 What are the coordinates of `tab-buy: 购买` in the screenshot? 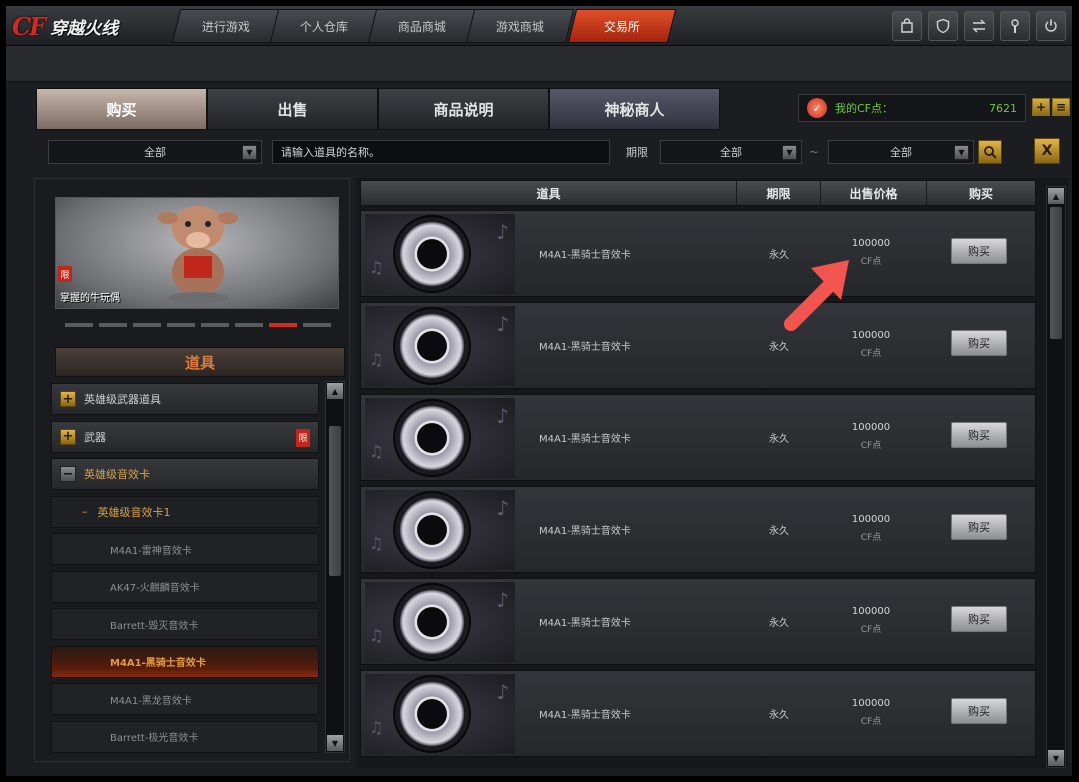 It's located at (121, 109).